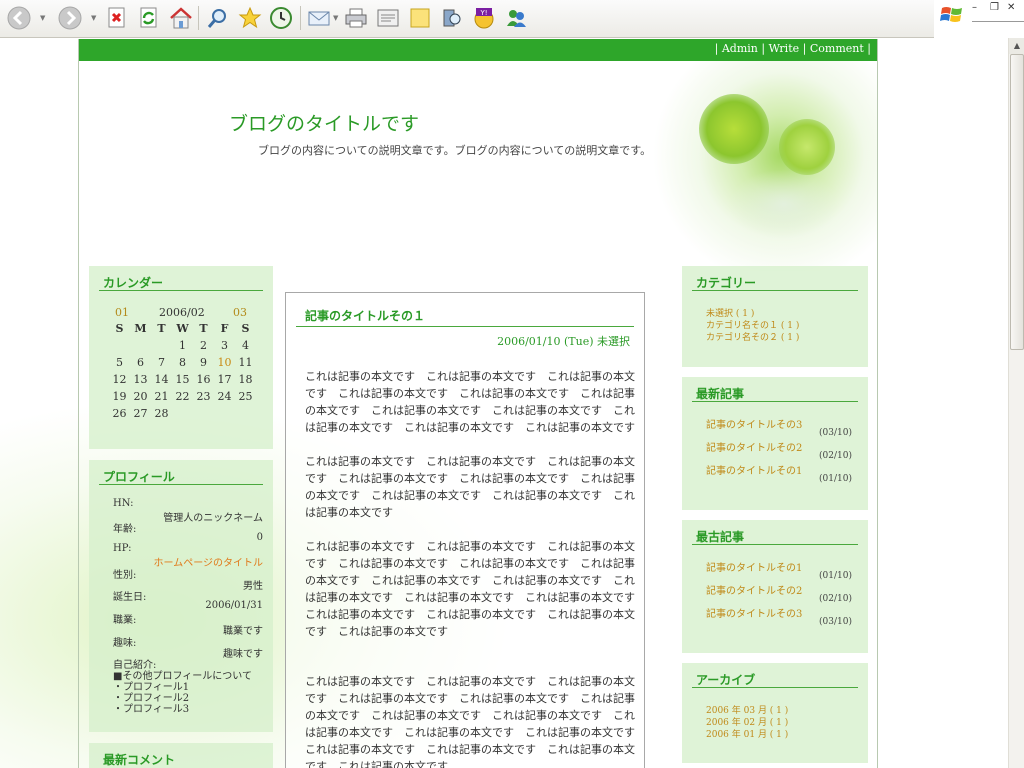 Image resolution: width=1024 pixels, height=768 pixels. Describe the element at coordinates (376, 764) in the screenshot. I see `text-line: です これは記事の本文です` at that location.